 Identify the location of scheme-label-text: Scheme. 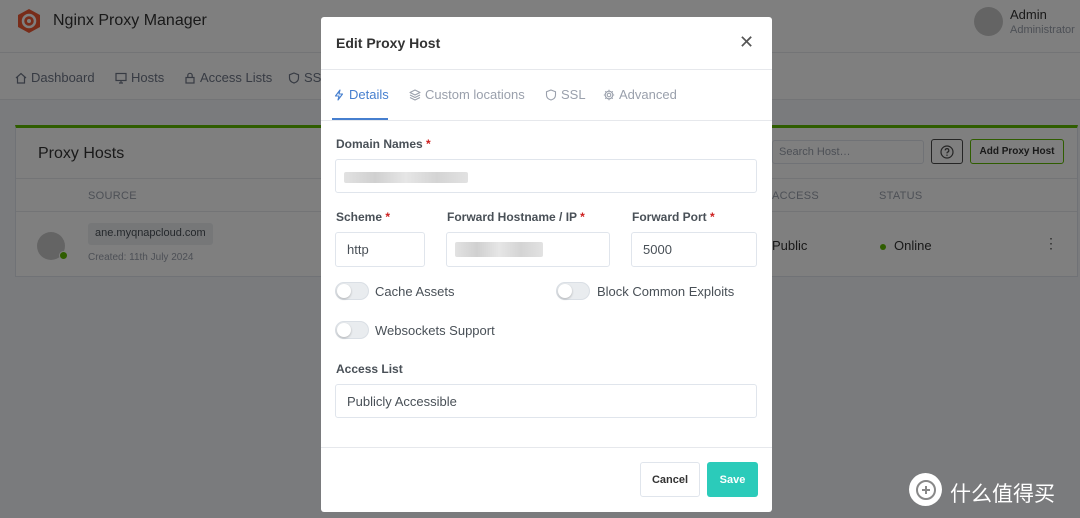
(359, 217).